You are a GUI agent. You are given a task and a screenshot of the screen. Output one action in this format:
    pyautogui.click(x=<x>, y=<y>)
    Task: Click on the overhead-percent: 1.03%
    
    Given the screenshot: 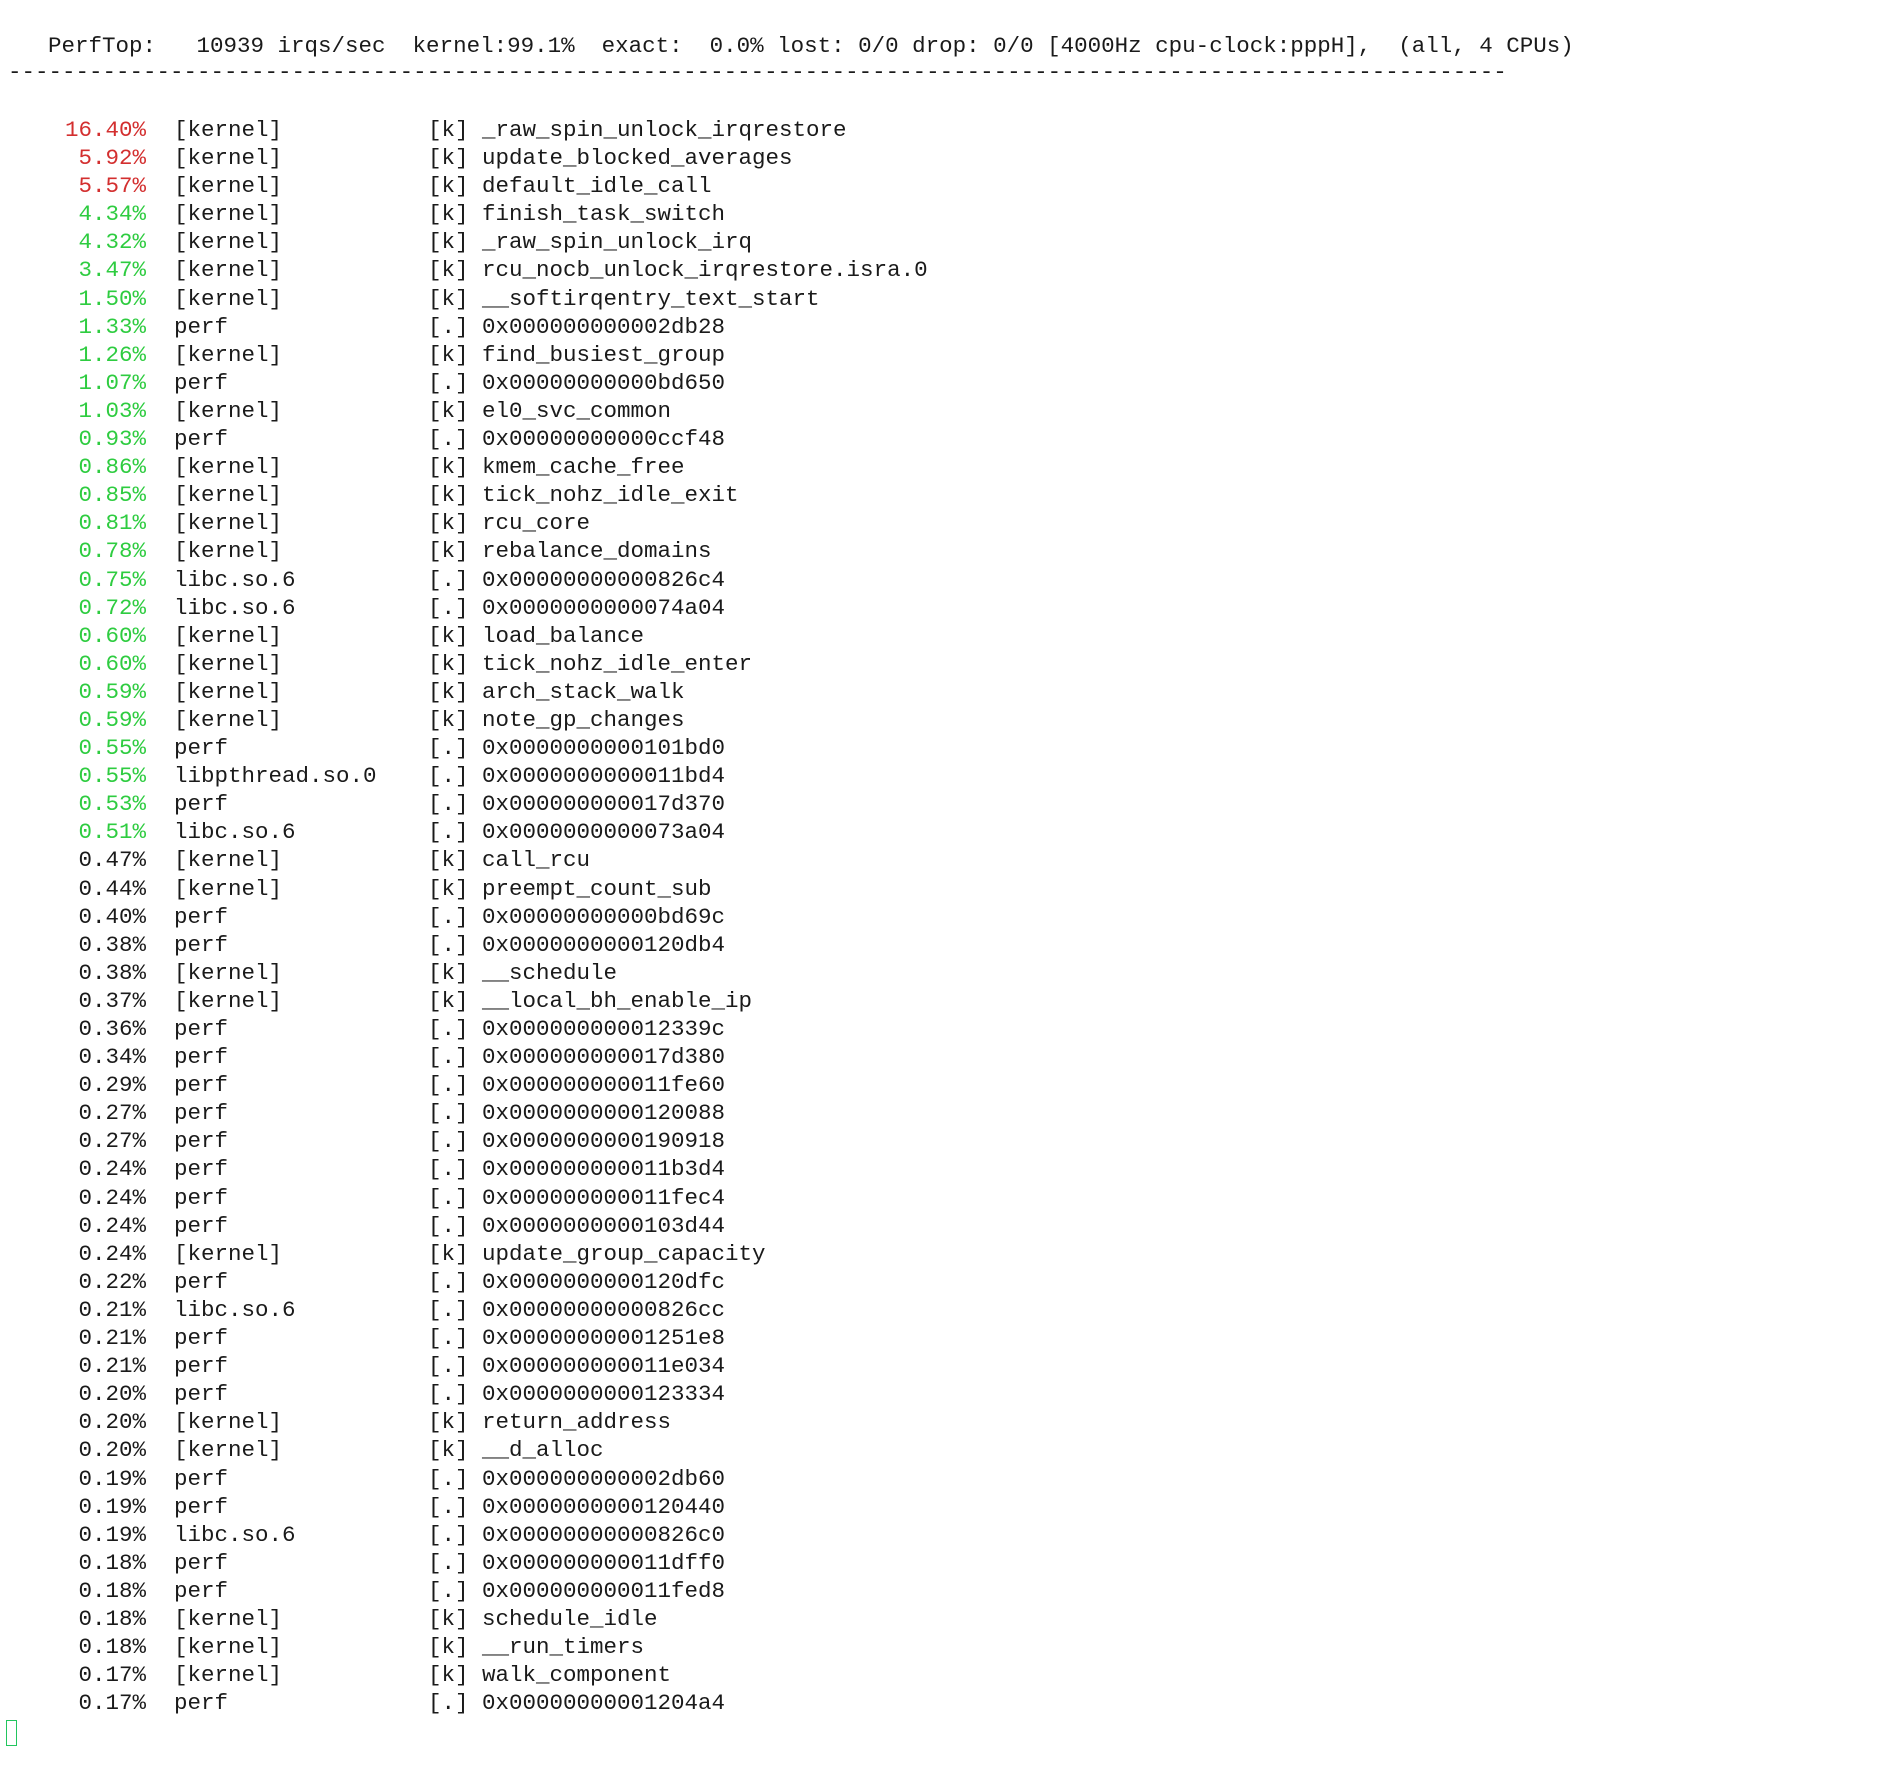 What is the action you would take?
    pyautogui.click(x=112, y=410)
    